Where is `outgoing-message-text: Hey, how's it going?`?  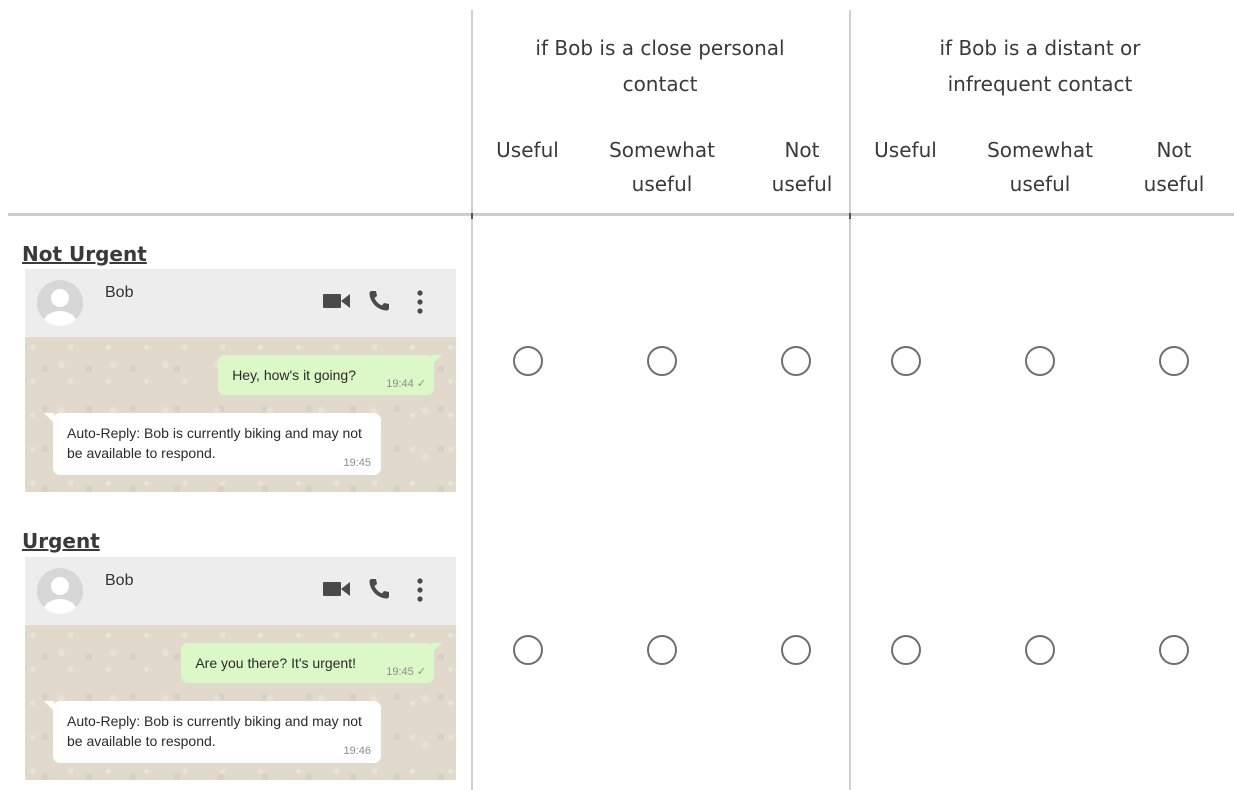
outgoing-message-text: Hey, how's it going? is located at coordinates (294, 375).